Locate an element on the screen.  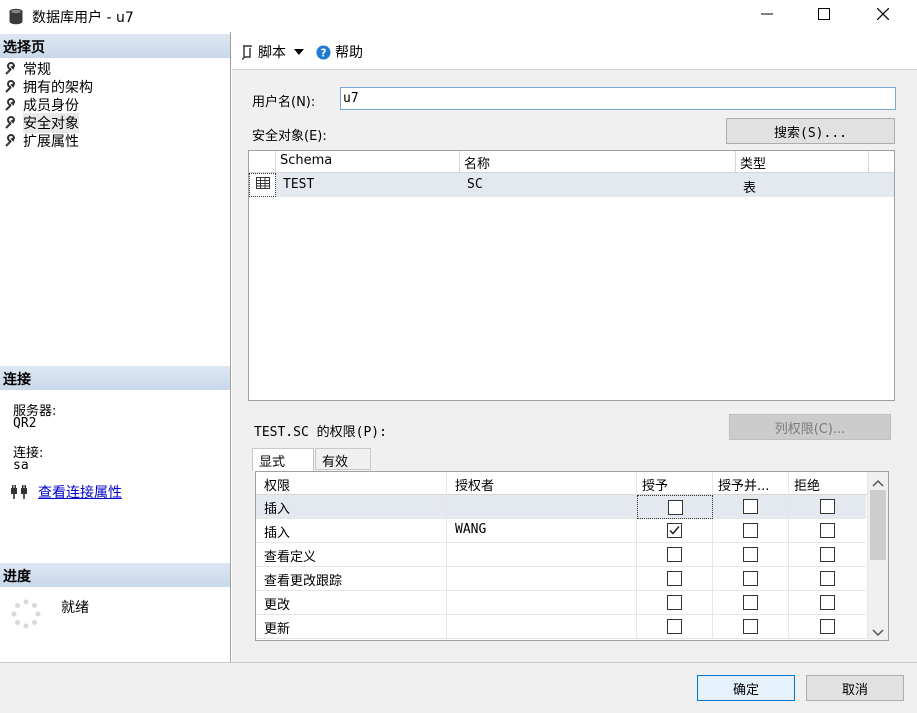
nav-item-extended-properties: 扩展属性 is located at coordinates (41, 141).